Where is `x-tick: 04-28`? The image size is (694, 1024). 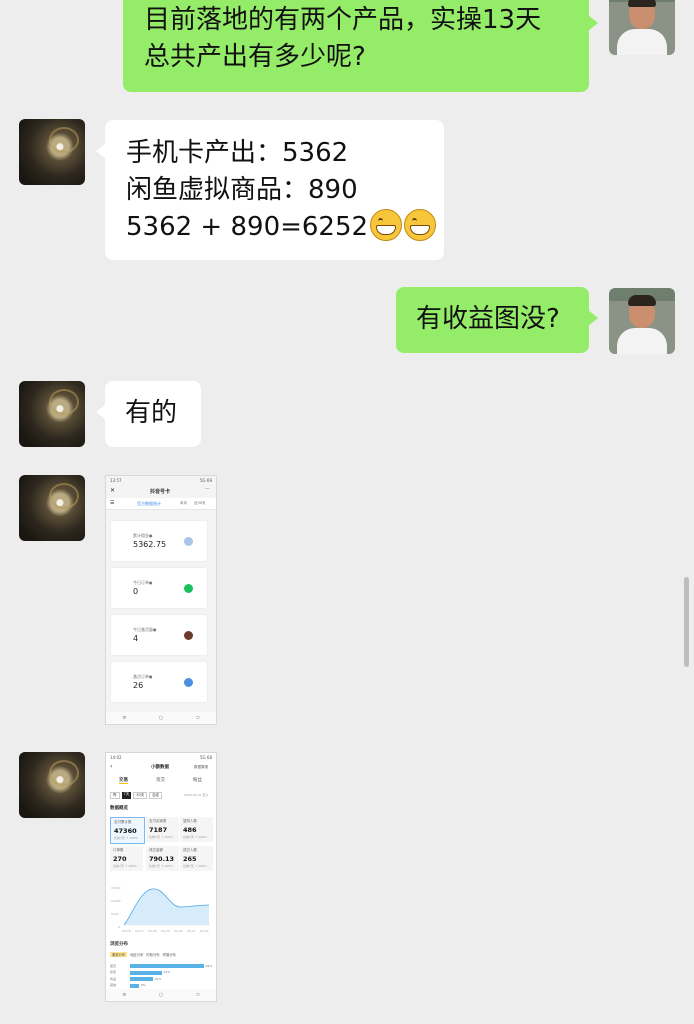
x-tick: 04-28 is located at coordinates (152, 931).